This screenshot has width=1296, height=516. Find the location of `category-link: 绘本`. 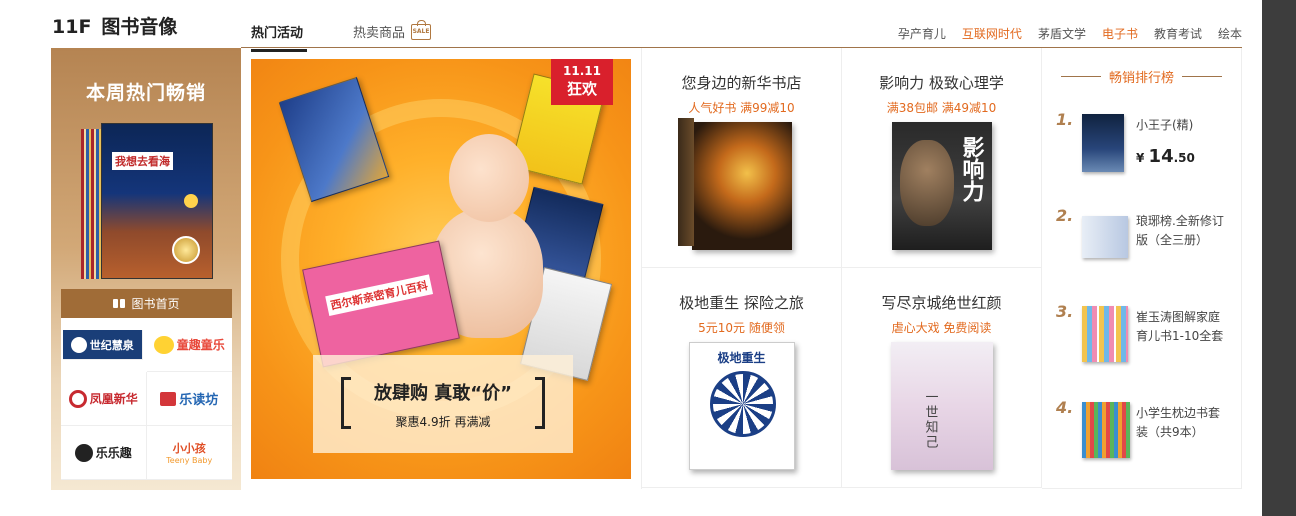

category-link: 绘本 is located at coordinates (1230, 33).